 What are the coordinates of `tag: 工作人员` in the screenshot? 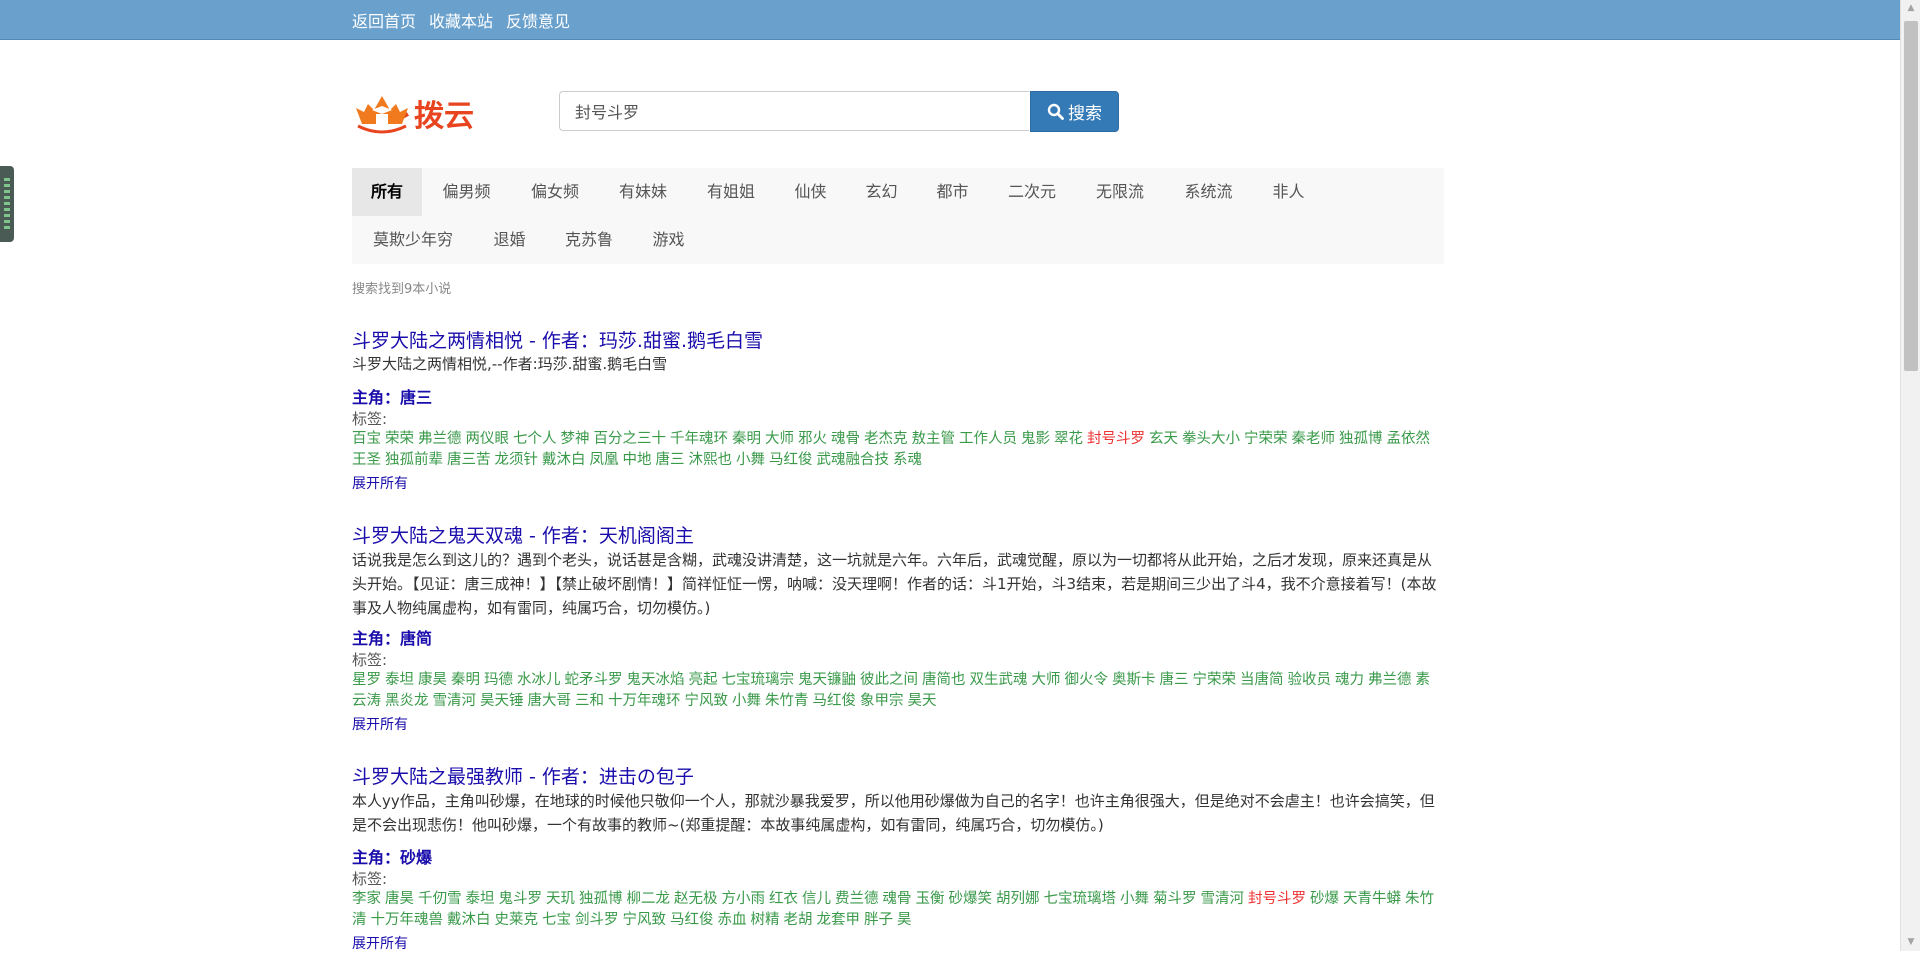 It's located at (988, 439).